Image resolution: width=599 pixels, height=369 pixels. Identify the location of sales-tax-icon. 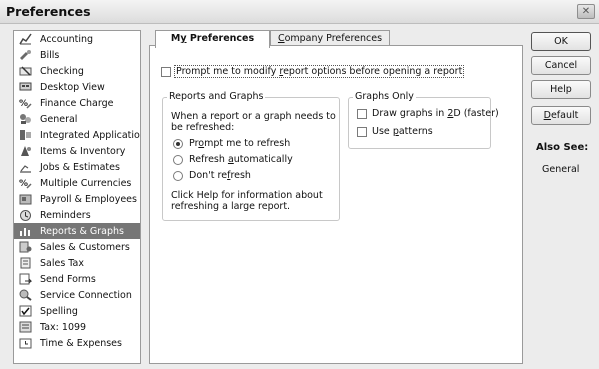
(25, 263).